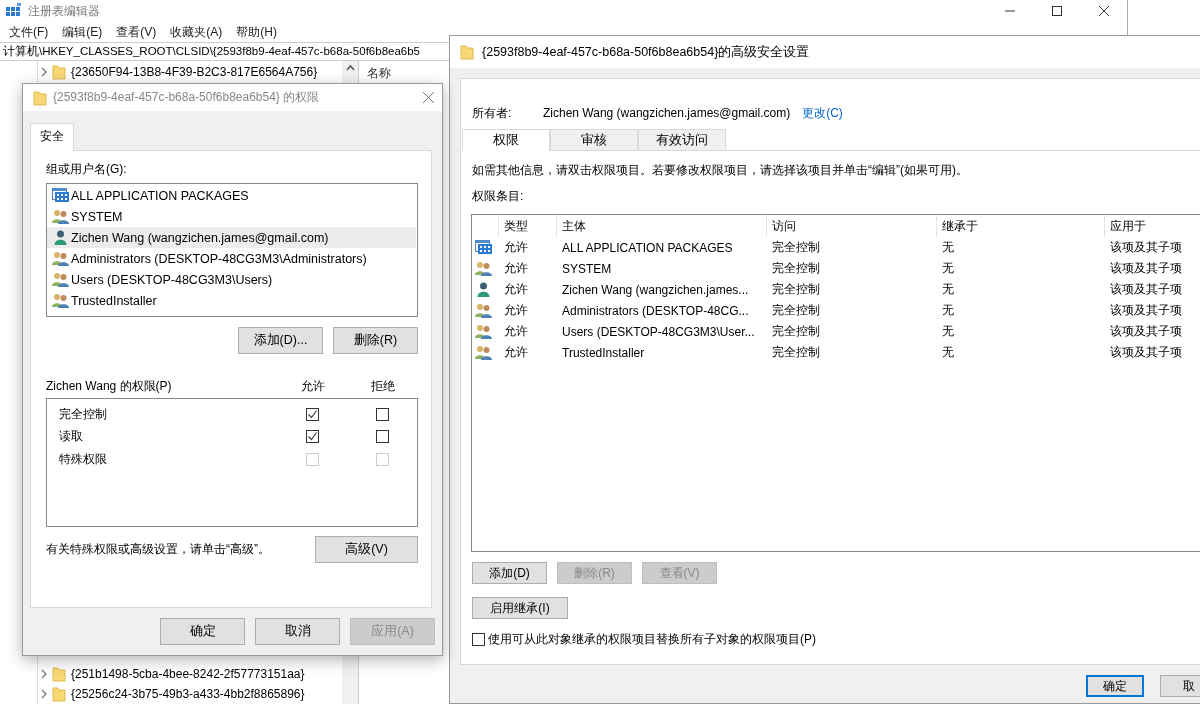 The image size is (1200, 704). What do you see at coordinates (647, 248) in the screenshot?
I see `table-cell-text: ALL APPLICATION PACKAGES` at bounding box center [647, 248].